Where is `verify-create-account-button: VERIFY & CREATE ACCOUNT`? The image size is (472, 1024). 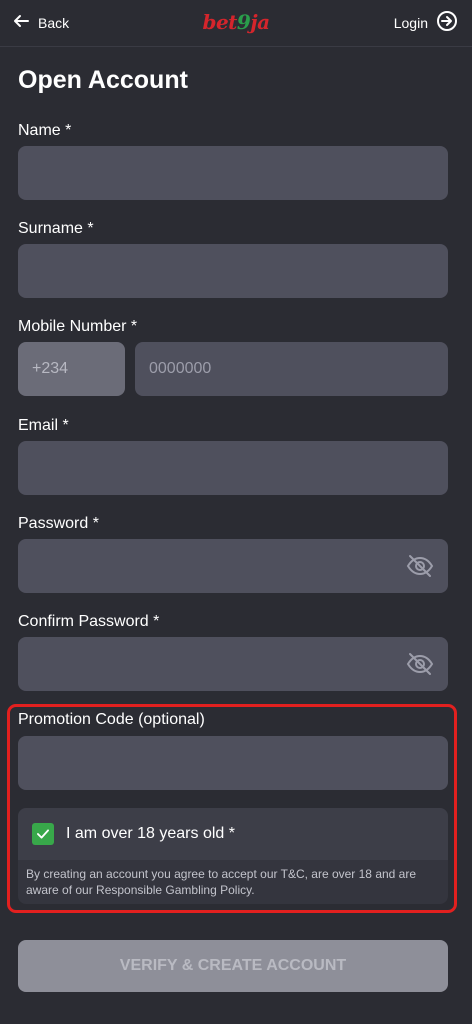 verify-create-account-button: VERIFY & CREATE ACCOUNT is located at coordinates (233, 966).